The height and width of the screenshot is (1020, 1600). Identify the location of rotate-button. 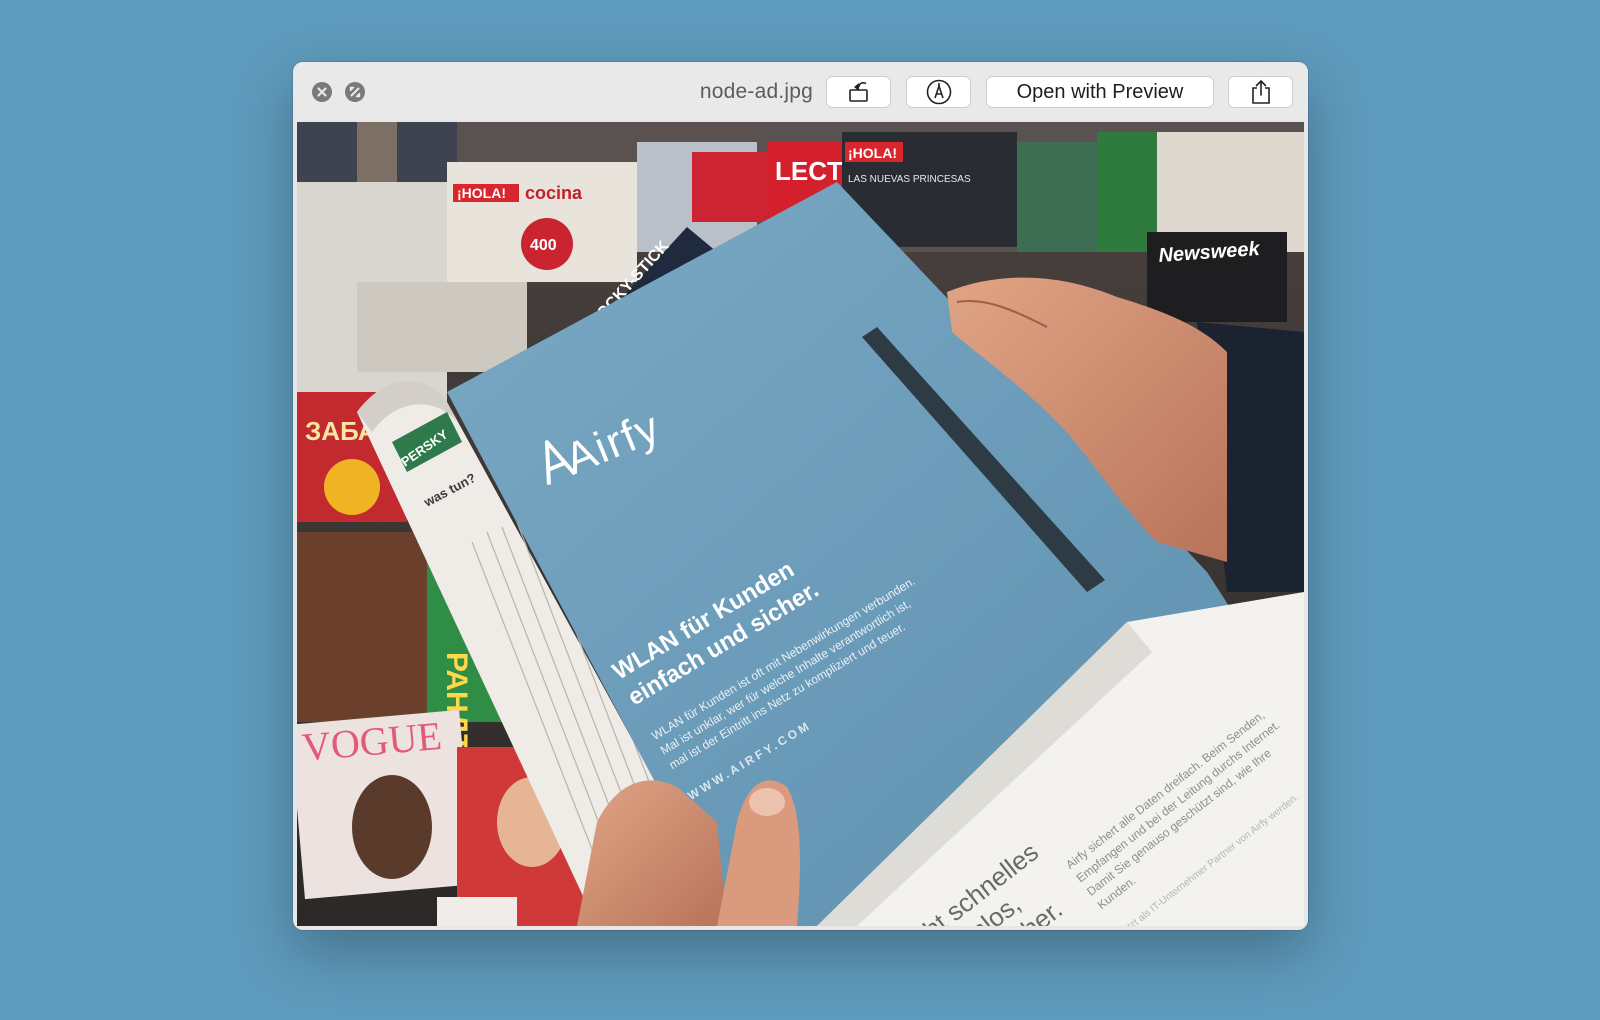
(858, 92).